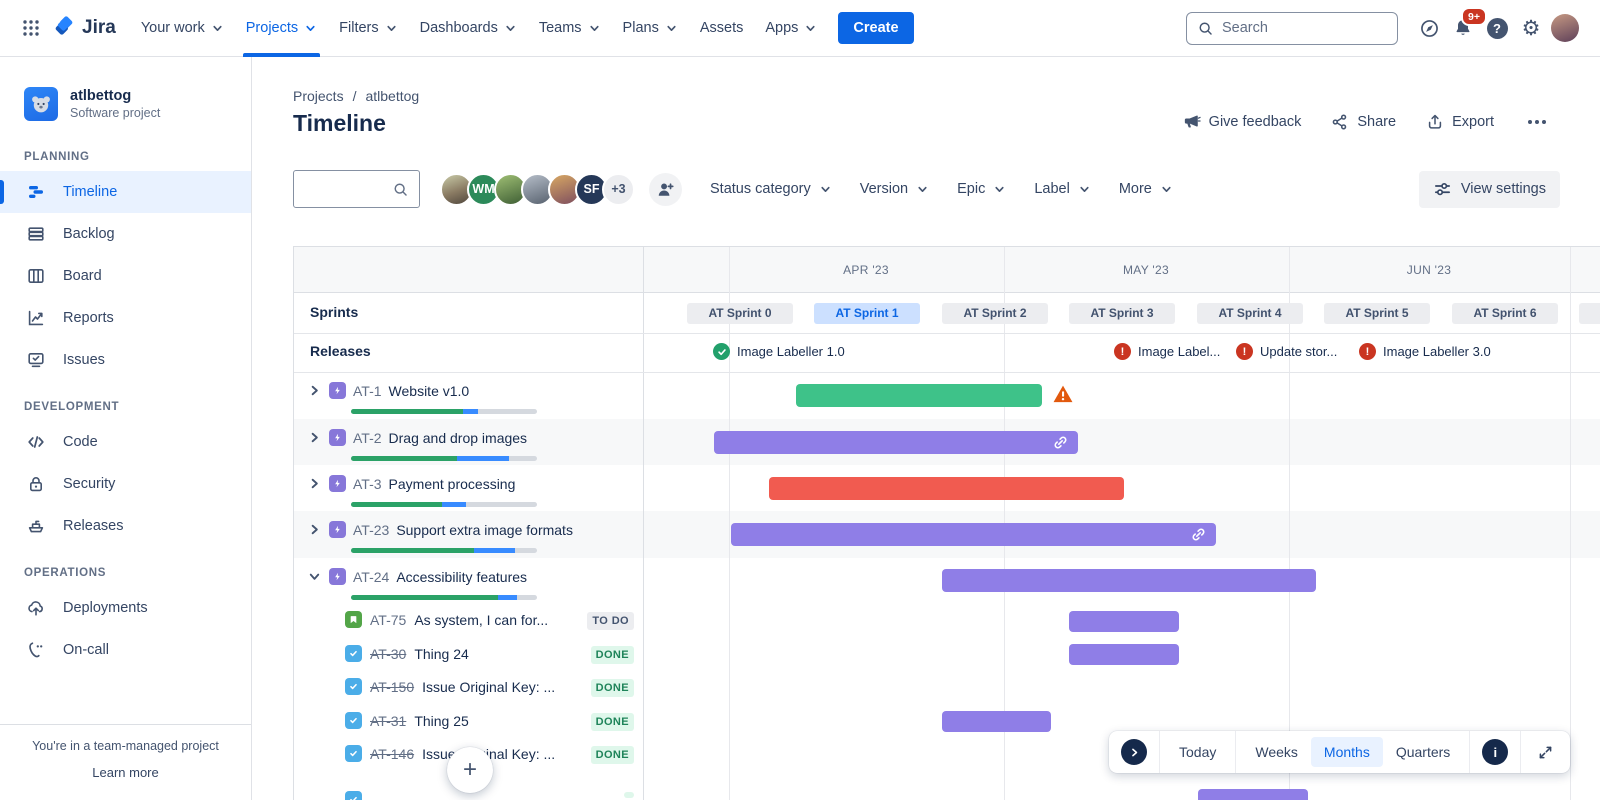 The height and width of the screenshot is (800, 1600). What do you see at coordinates (314, 576) in the screenshot?
I see `chevron-down-icon` at bounding box center [314, 576].